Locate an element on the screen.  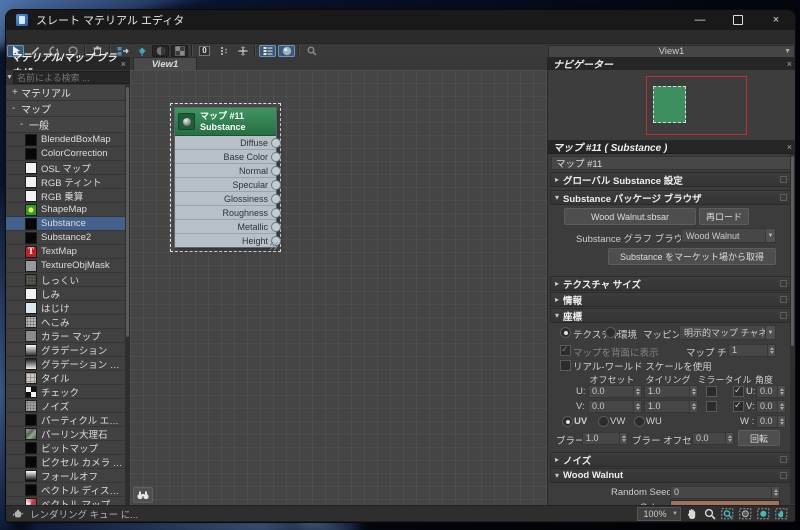
render-teapot-icon is located at coordinates (18, 514).